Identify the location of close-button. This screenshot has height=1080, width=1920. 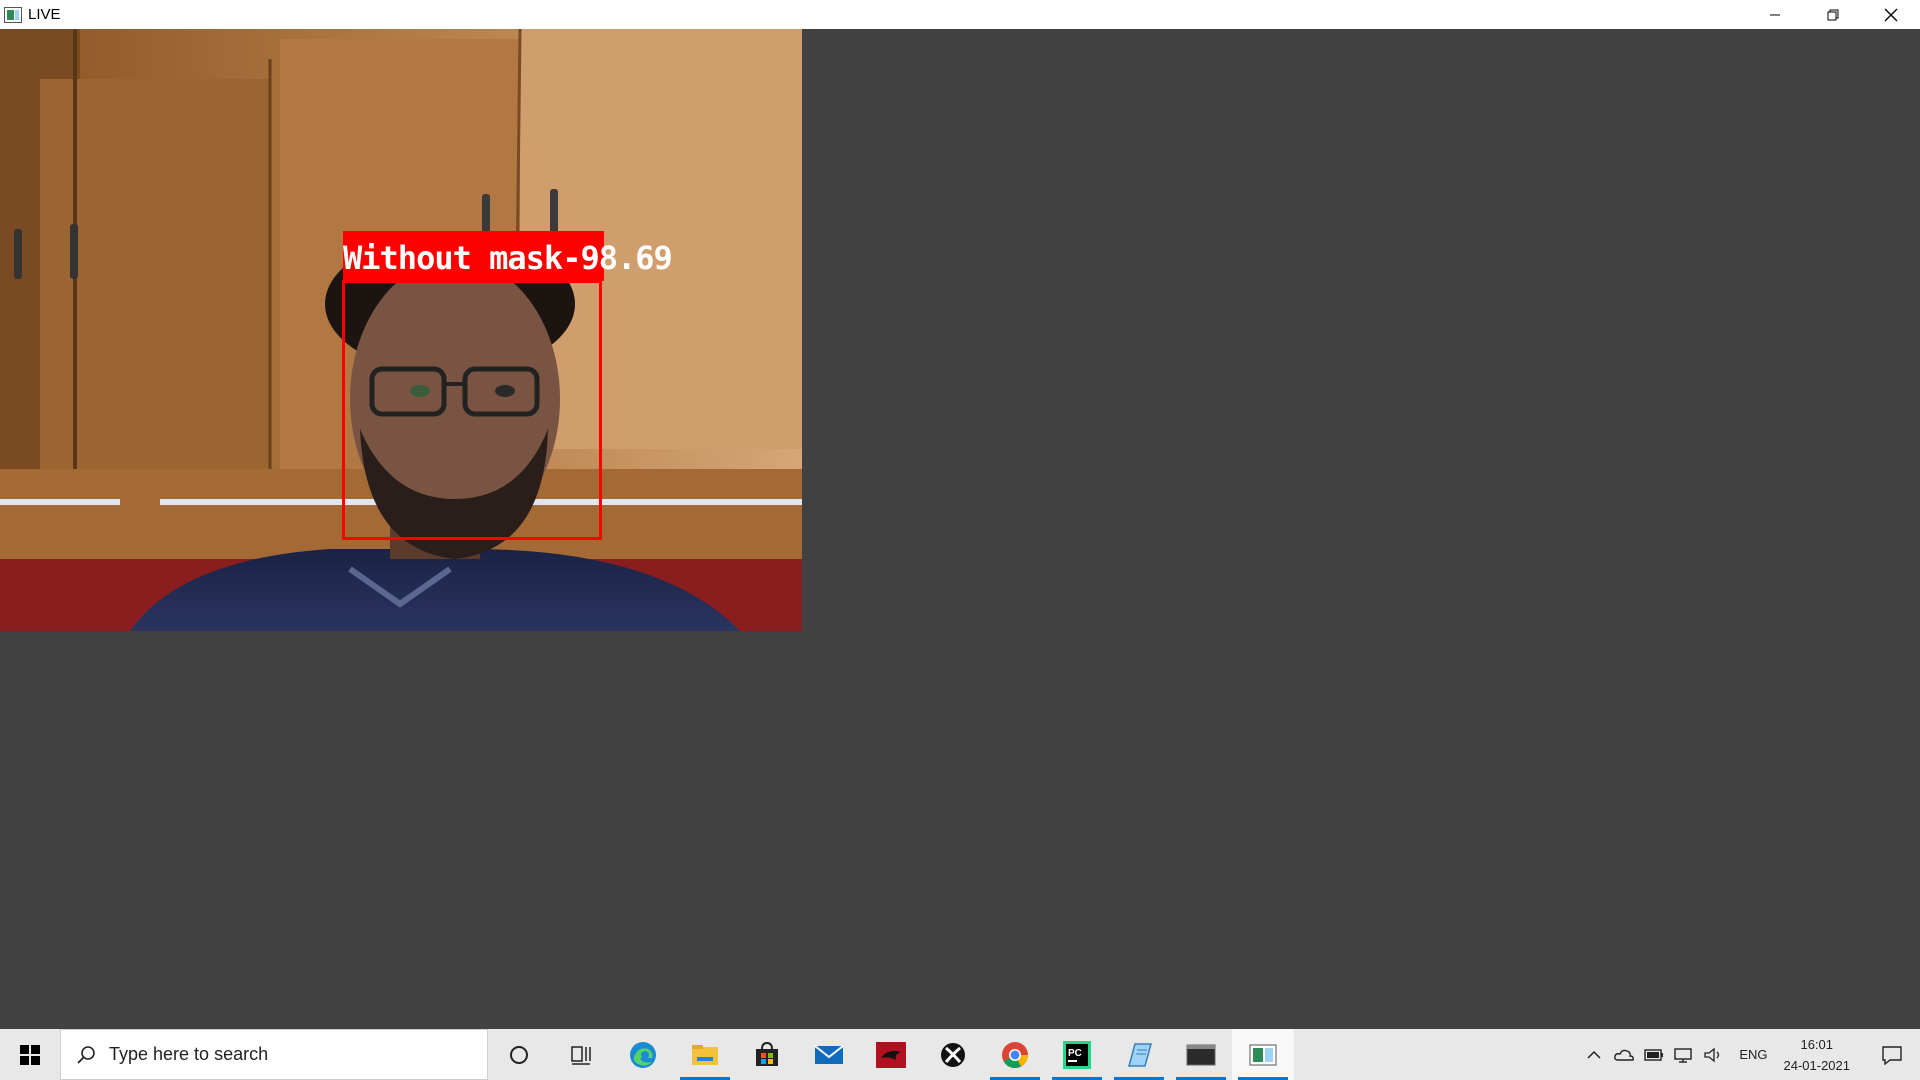
(1891, 14).